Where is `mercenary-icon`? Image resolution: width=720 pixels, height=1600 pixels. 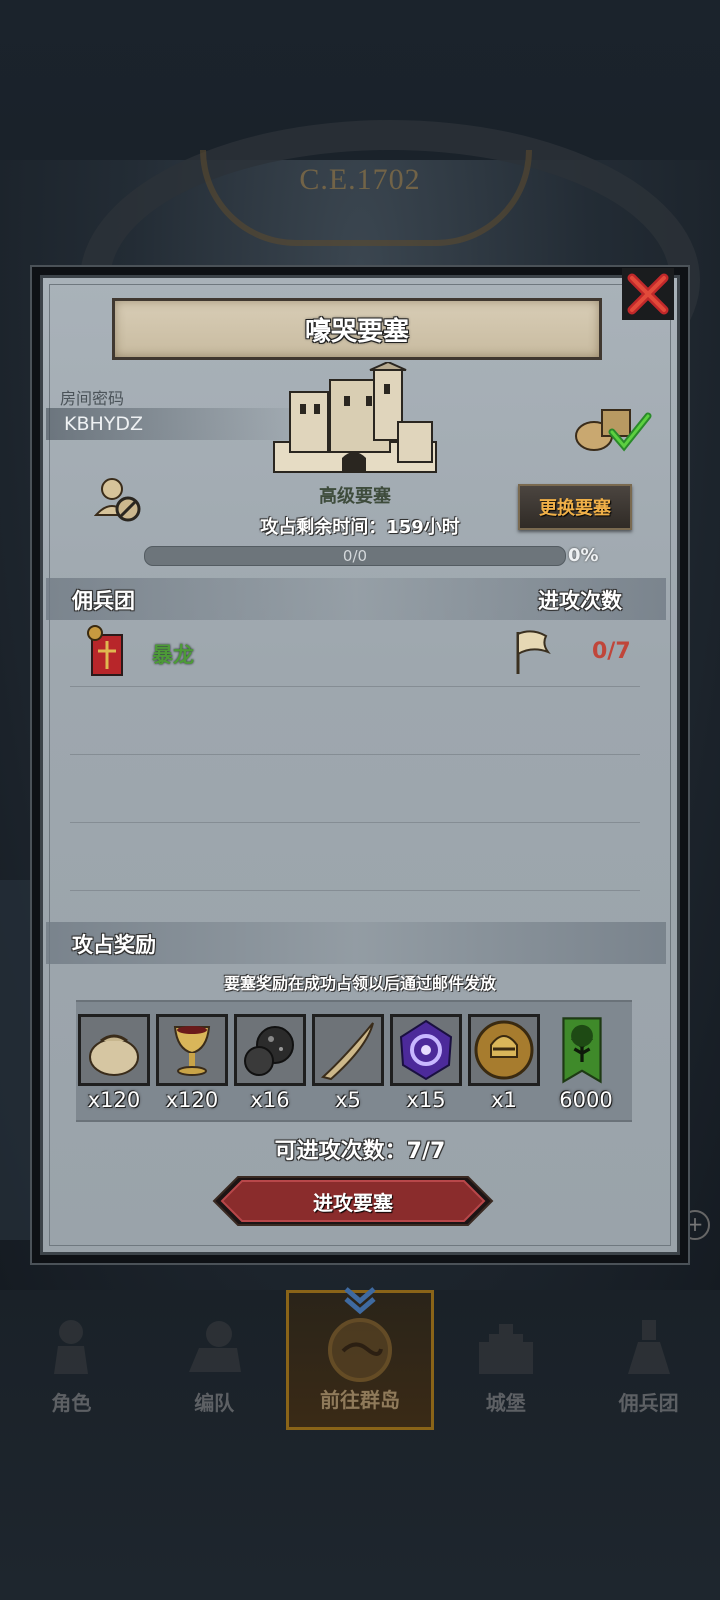
mercenary-icon is located at coordinates (648, 1347).